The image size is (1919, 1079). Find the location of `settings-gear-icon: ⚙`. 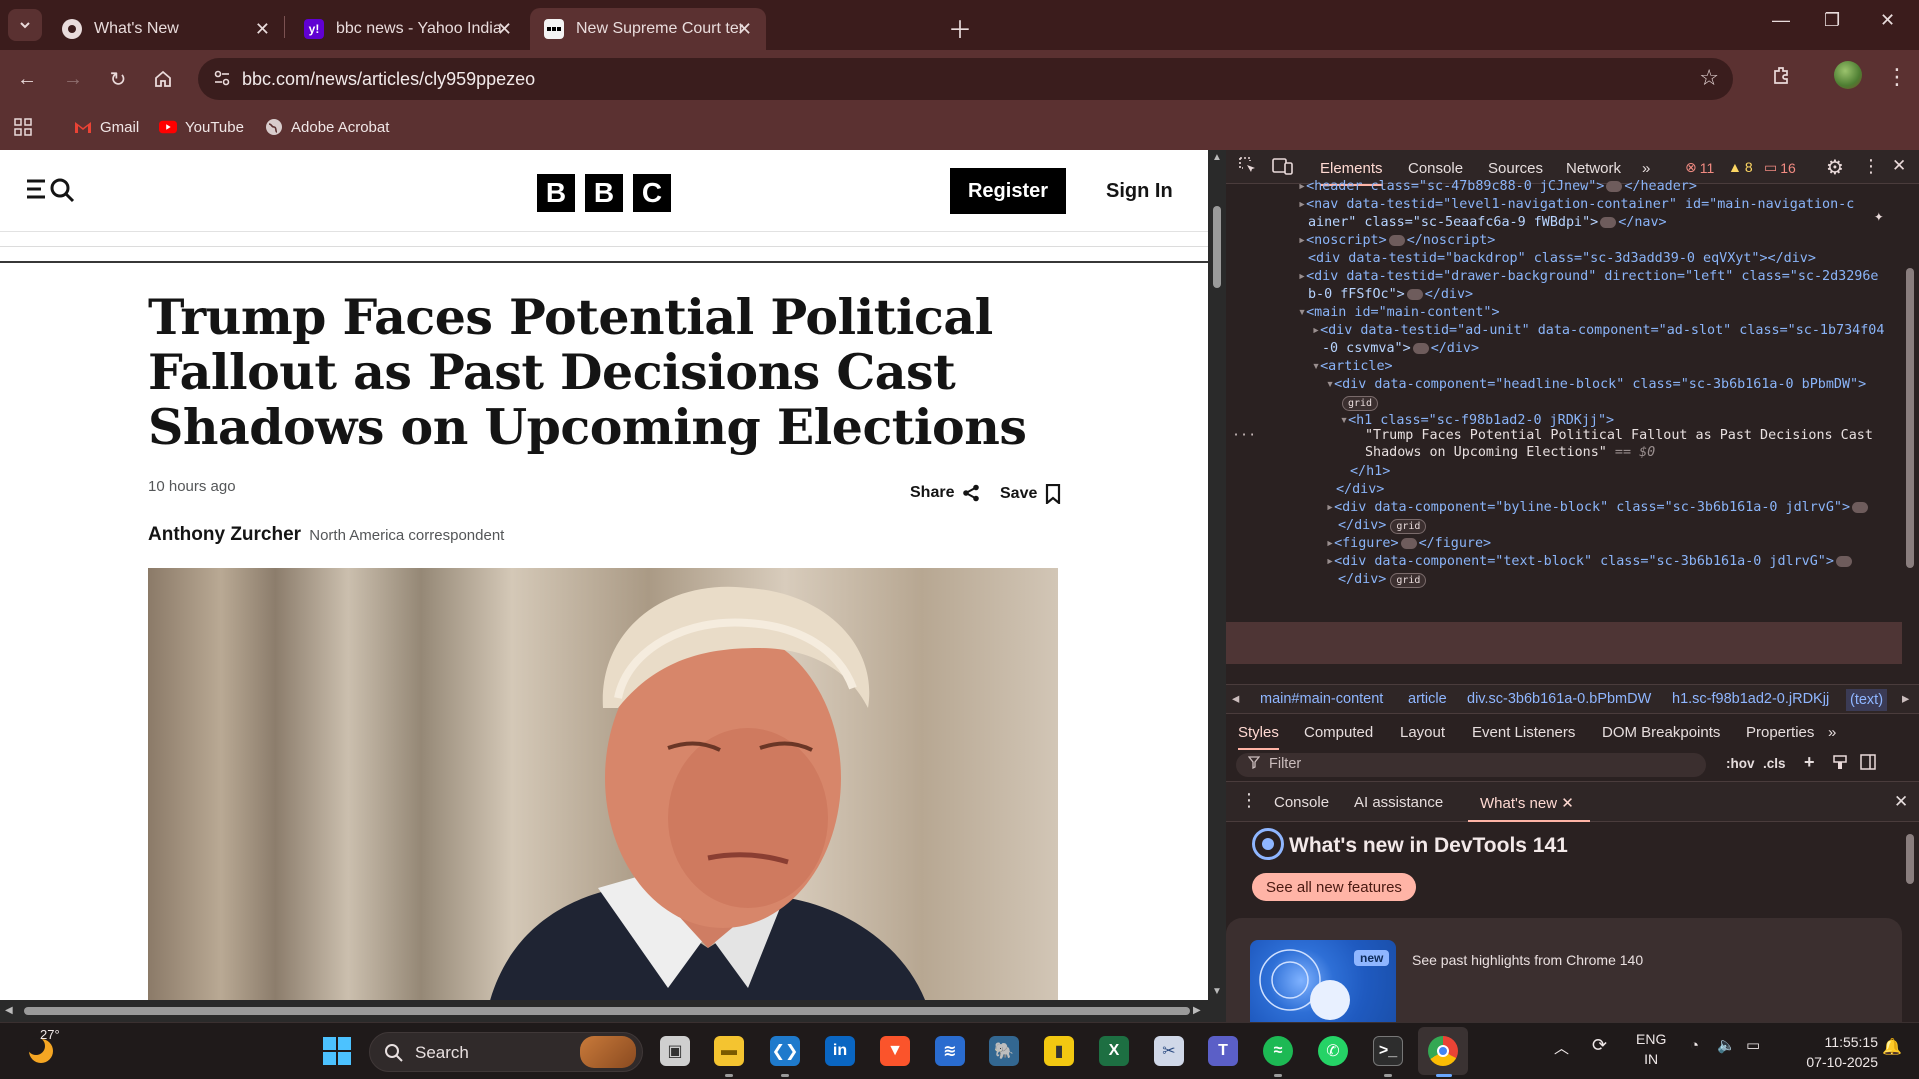

settings-gear-icon: ⚙ is located at coordinates (1835, 167).